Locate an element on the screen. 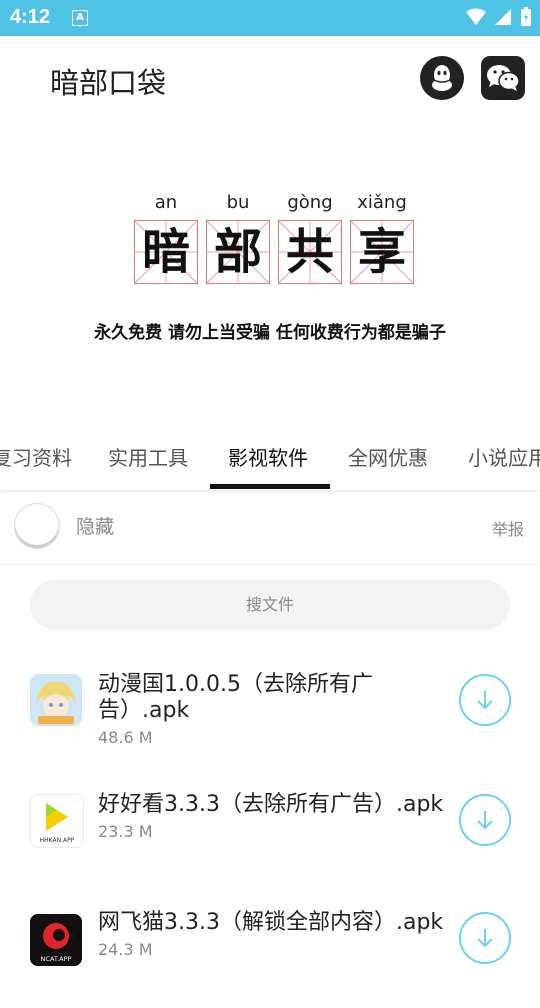 This screenshot has height=1008, width=540. tianzige-grid: 共 is located at coordinates (310, 252).